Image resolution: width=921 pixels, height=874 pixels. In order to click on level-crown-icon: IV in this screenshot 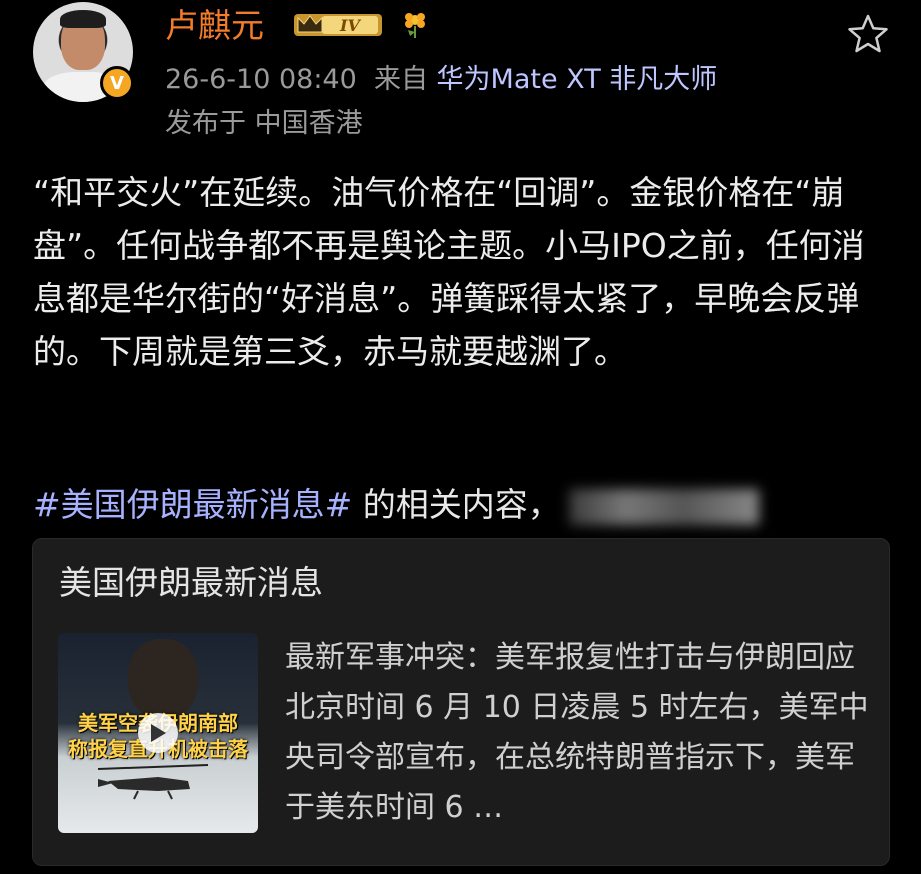, I will do `click(339, 25)`.